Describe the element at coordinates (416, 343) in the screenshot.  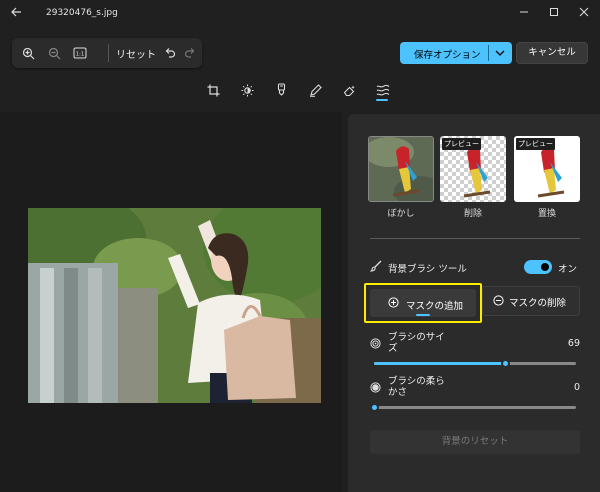
I see `brush-size-label: ブラシのサイズ` at that location.